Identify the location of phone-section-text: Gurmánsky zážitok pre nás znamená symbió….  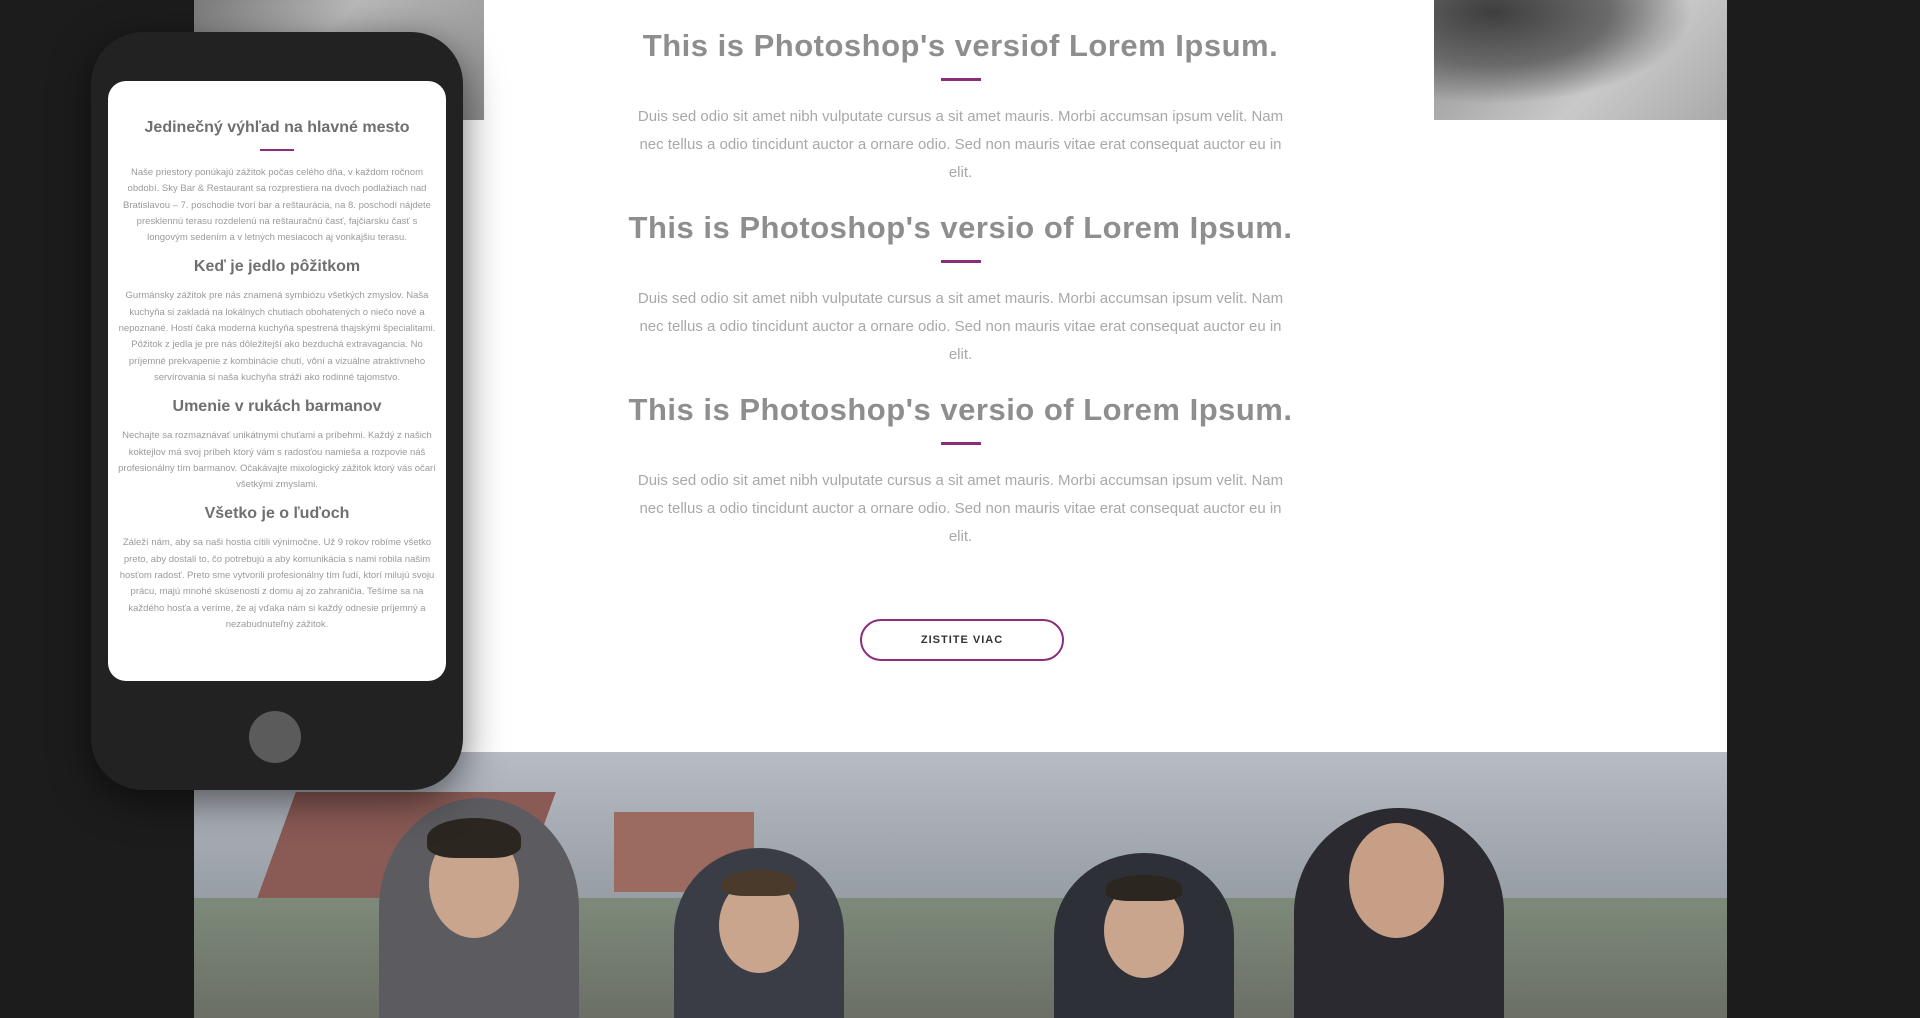
(277, 336).